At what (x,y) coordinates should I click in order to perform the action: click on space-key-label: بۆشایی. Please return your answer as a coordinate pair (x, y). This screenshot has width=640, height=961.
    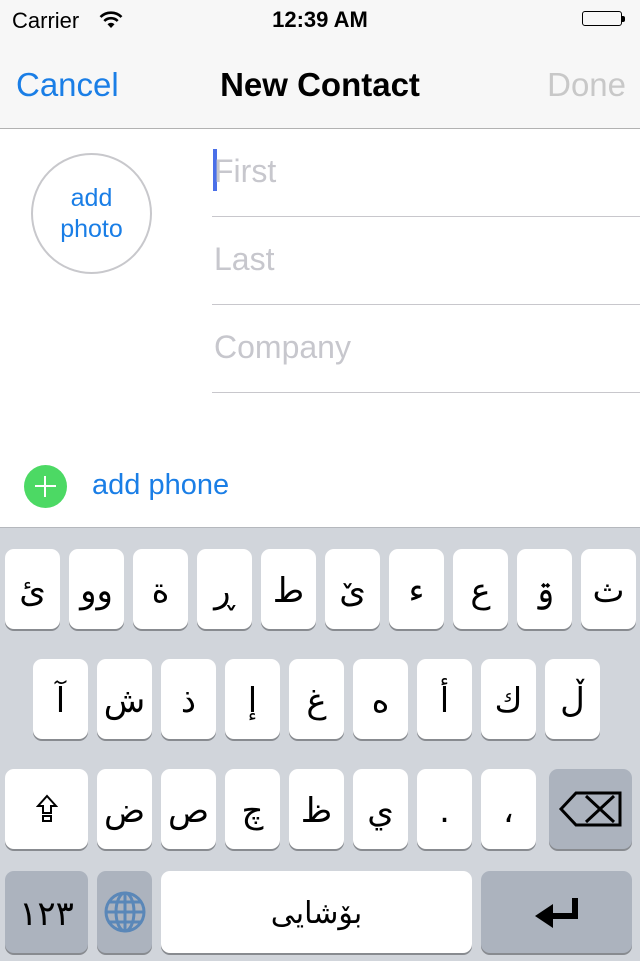
    Looking at the image, I should click on (316, 913).